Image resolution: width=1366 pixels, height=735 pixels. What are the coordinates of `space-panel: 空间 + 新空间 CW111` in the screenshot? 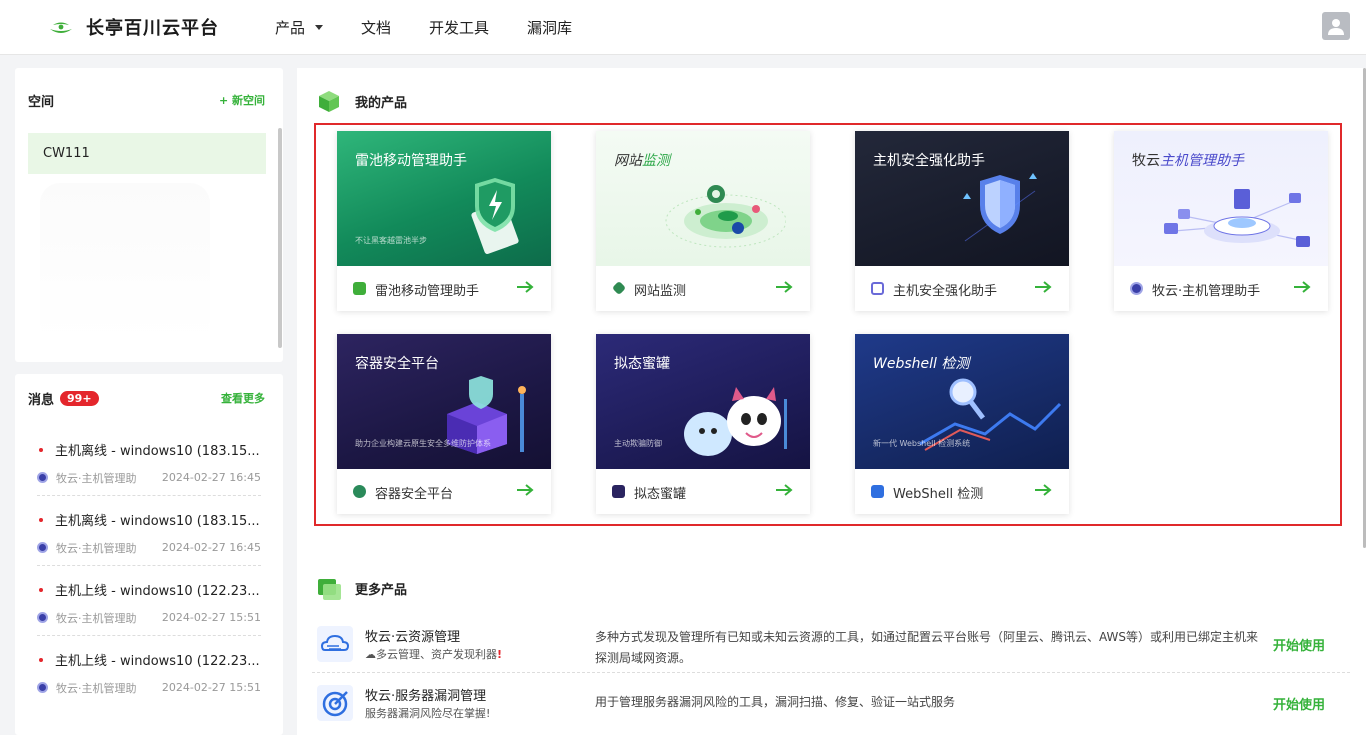 It's located at (149, 215).